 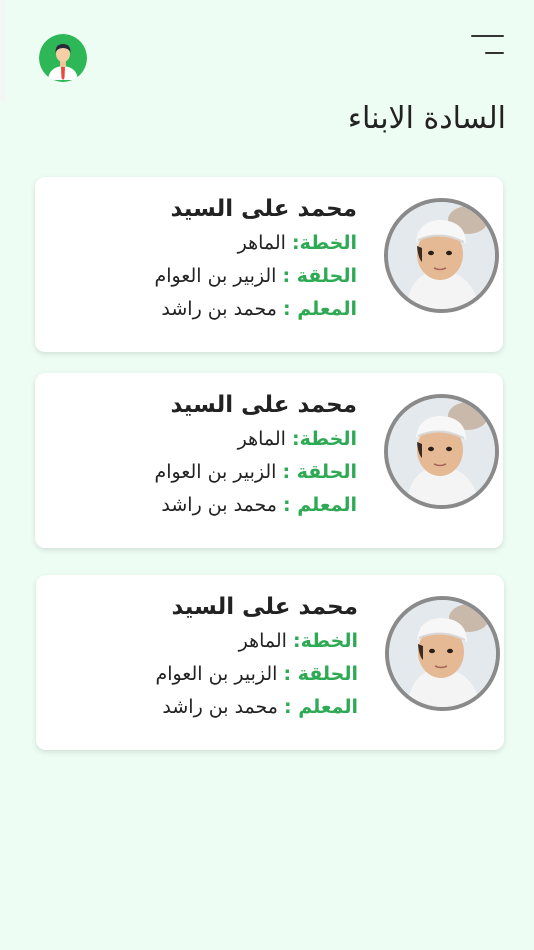 What do you see at coordinates (3, 50) in the screenshot?
I see `edge-strip` at bounding box center [3, 50].